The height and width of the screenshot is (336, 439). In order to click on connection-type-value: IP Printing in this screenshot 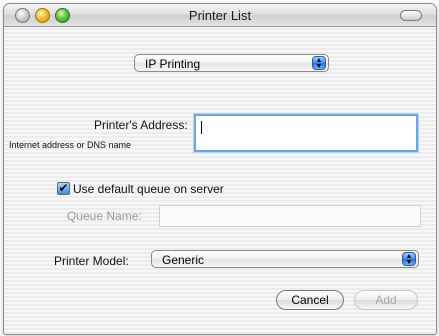, I will do `click(173, 64)`.